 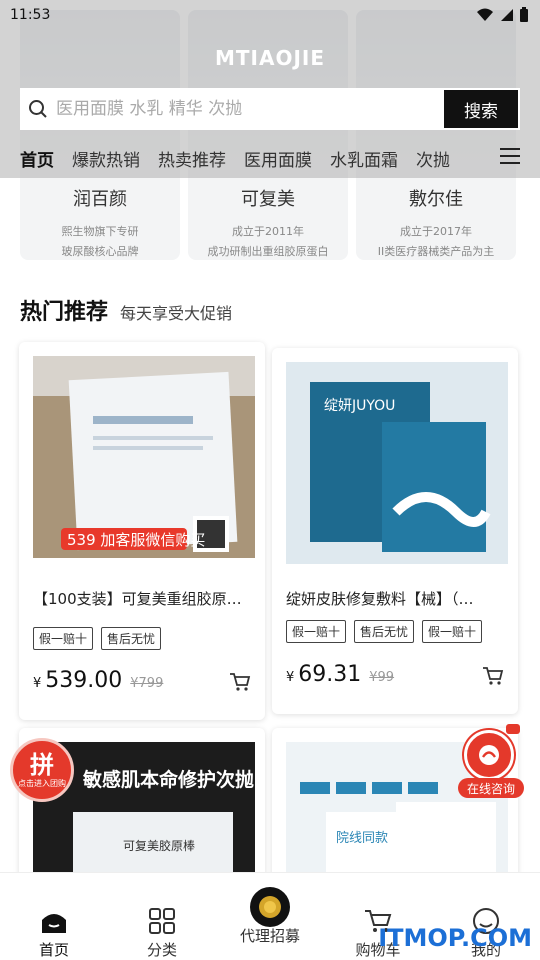 What do you see at coordinates (362, 838) in the screenshot?
I see `image-caption: 院线同款` at bounding box center [362, 838].